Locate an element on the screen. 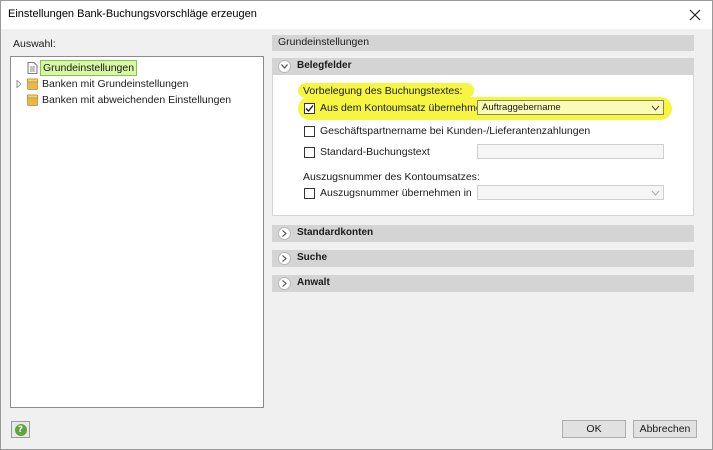 Image resolution: width=713 pixels, height=450 pixels. cancel-button: Abbrechen is located at coordinates (665, 429).